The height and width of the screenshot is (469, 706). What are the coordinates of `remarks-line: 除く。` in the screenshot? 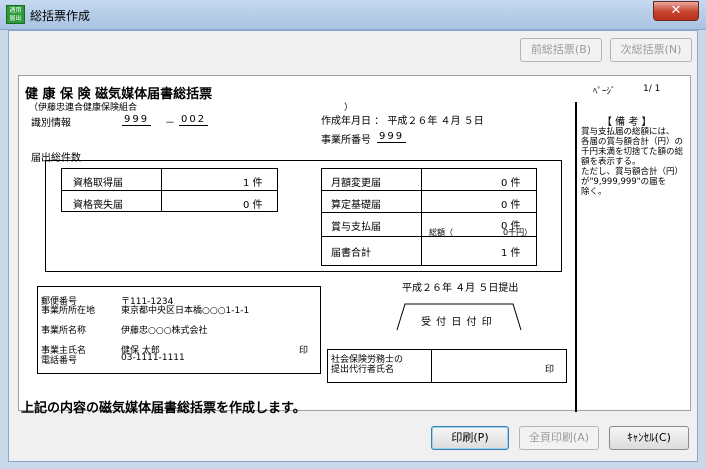 It's located at (594, 192).